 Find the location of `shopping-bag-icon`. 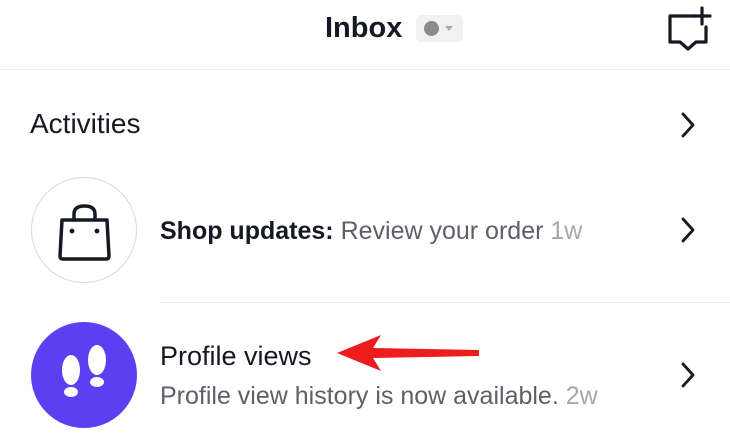

shopping-bag-icon is located at coordinates (84, 232).